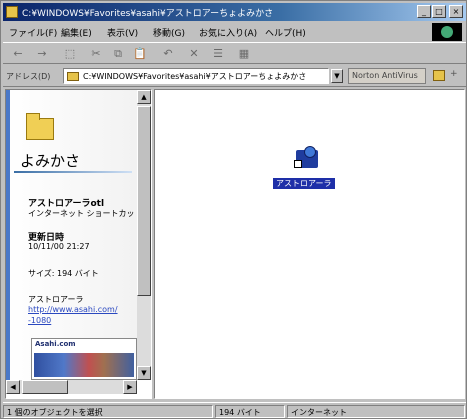 This screenshot has width=467, height=419. I want to click on thumbnail-title: Asahi.com, so click(55, 344).